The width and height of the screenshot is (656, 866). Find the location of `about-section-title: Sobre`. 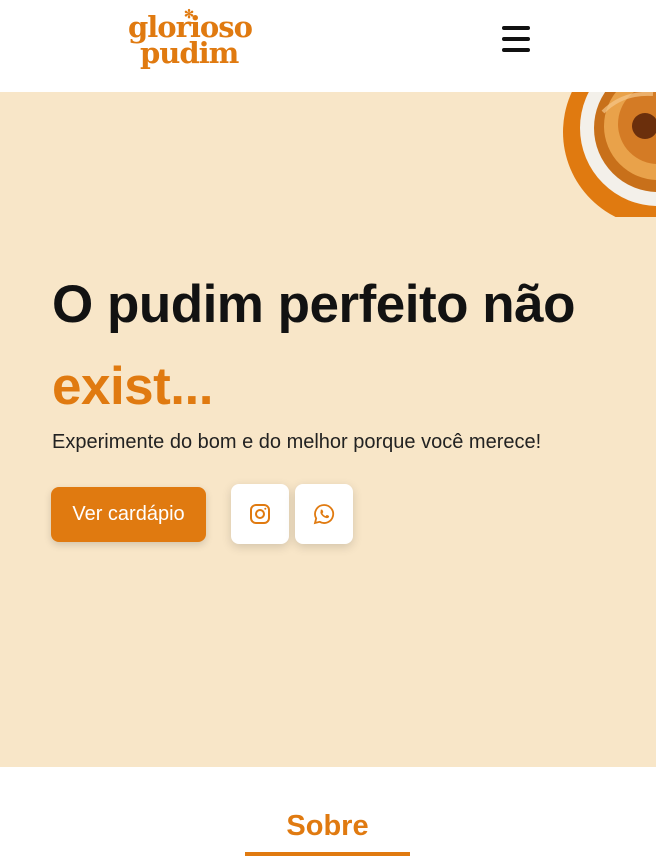

about-section-title: Sobre is located at coordinates (327, 826).